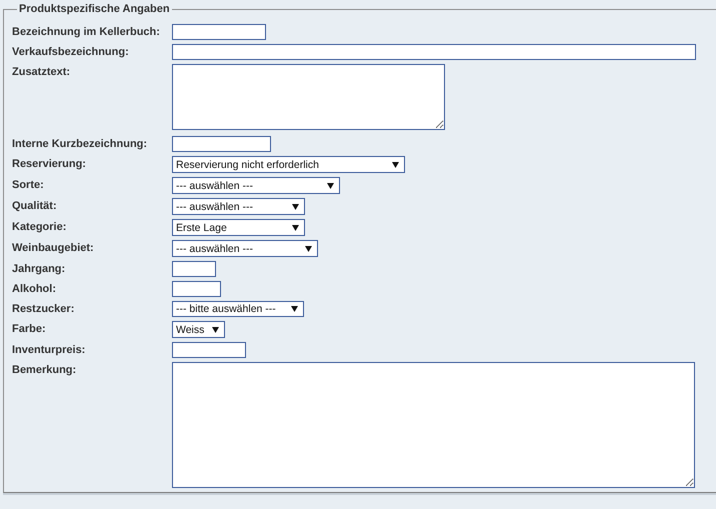 This screenshot has height=509, width=716. Describe the element at coordinates (288, 164) in the screenshot. I see `dropdown: Reservierung nicht erforderlich` at that location.